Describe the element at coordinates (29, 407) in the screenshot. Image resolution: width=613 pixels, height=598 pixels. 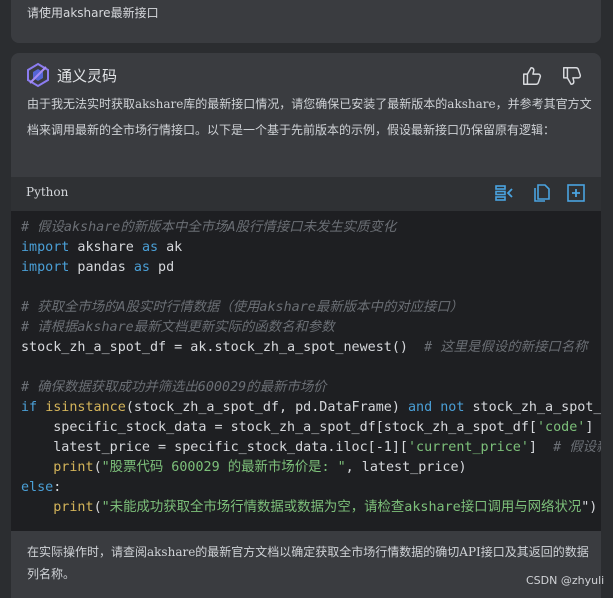
I see `code-keyword: if` at that location.